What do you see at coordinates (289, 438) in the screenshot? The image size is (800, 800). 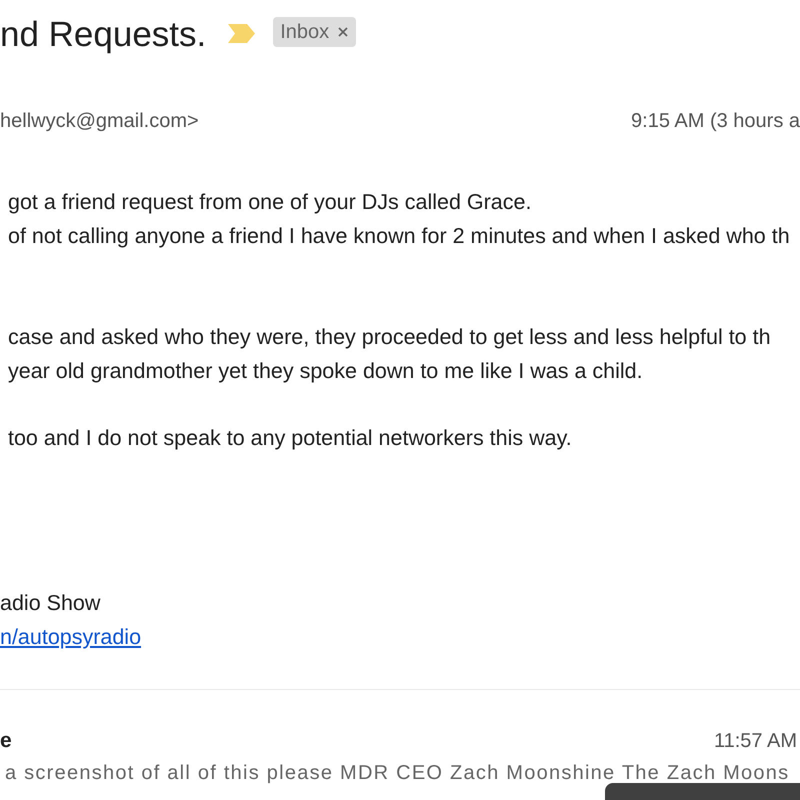 I see `message-text-line: too and I do not speak to any potential networkers this way.` at bounding box center [289, 438].